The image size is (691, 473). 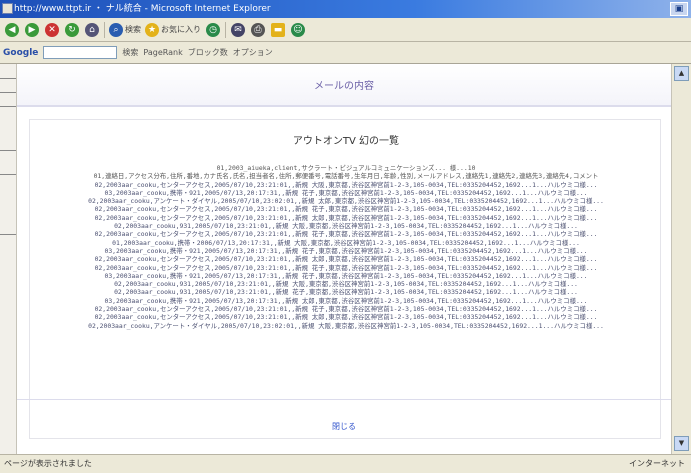 I want to click on search-button: ⌕ 検索, so click(x=125, y=30).